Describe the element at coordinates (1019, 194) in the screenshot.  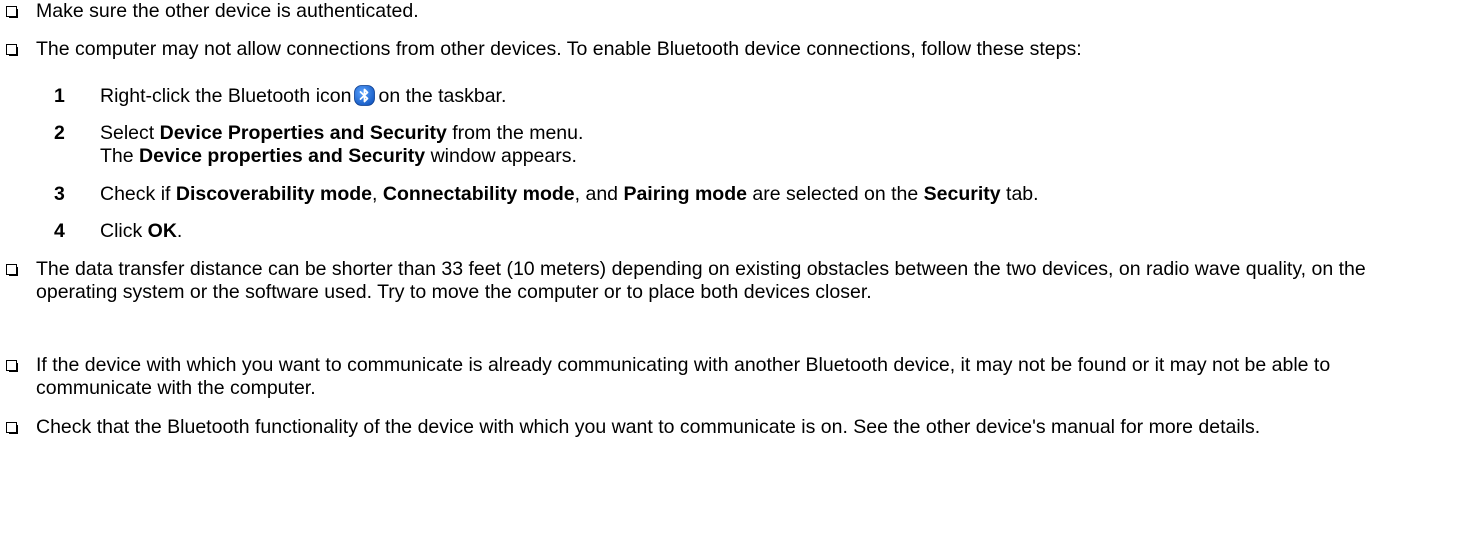
I see `step-text-part: tab.` at that location.